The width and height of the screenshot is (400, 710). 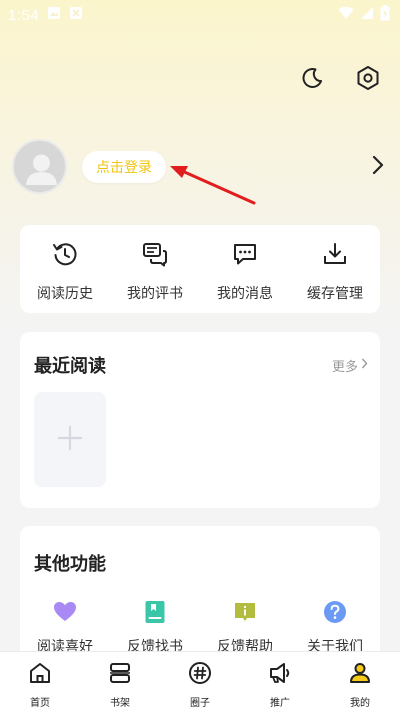 I want to click on quick-actions-card: 阅读历史 我的评书 我的消息 缓存管理, so click(x=200, y=269).